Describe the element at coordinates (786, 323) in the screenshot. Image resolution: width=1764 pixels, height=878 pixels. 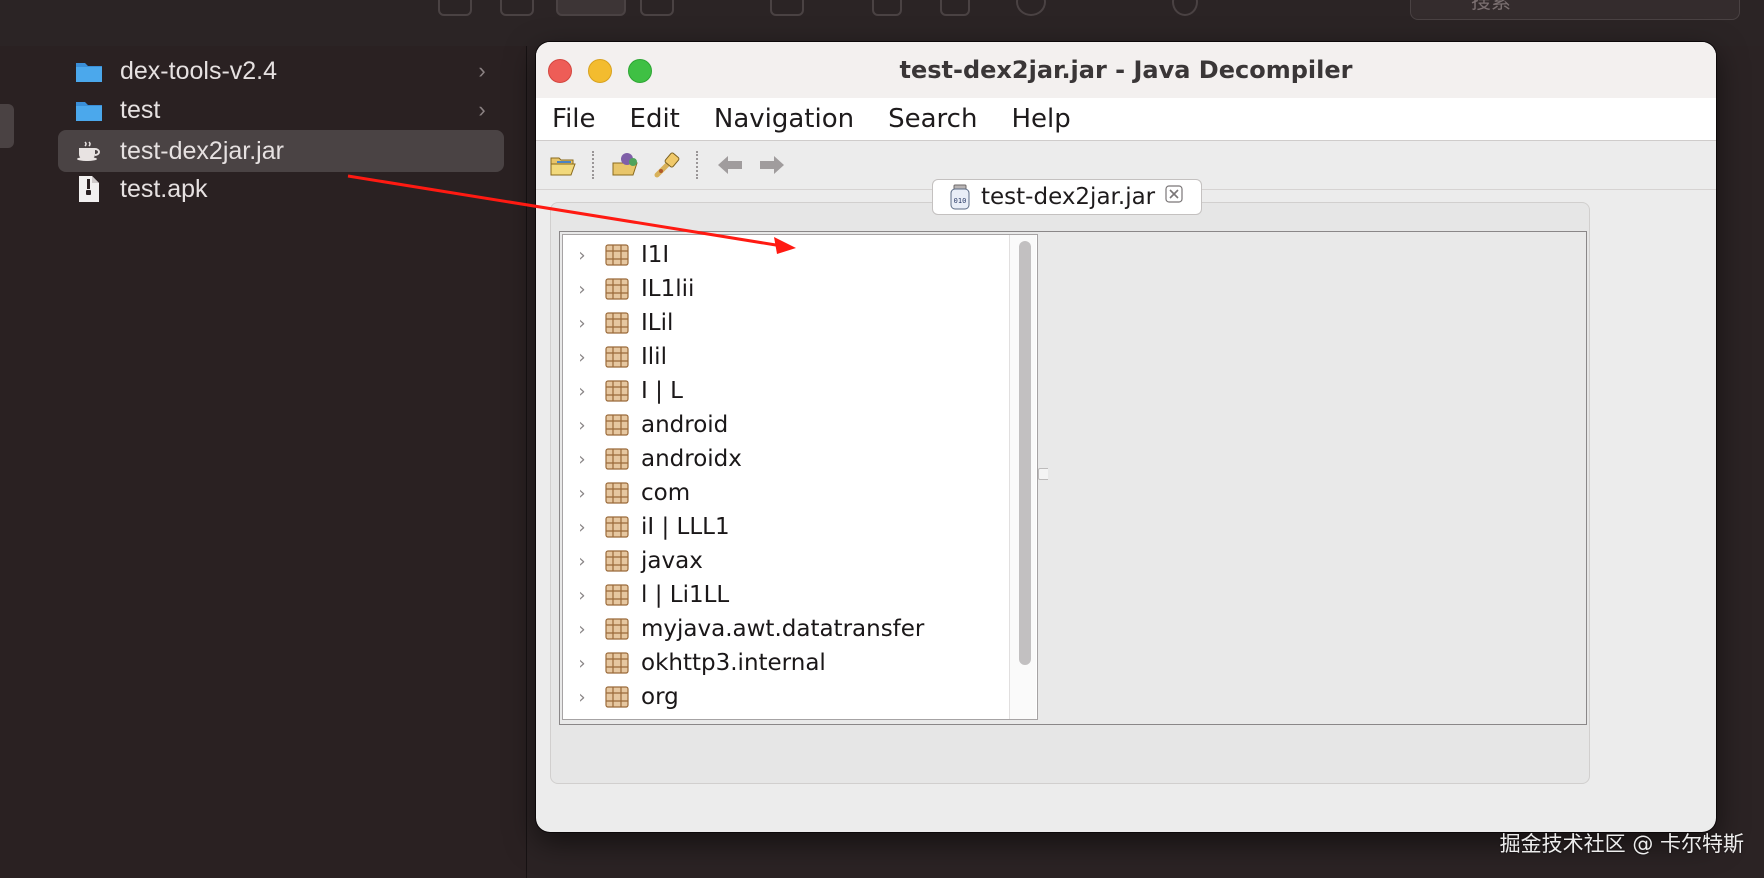
I see `tree-node: › ILil` at that location.